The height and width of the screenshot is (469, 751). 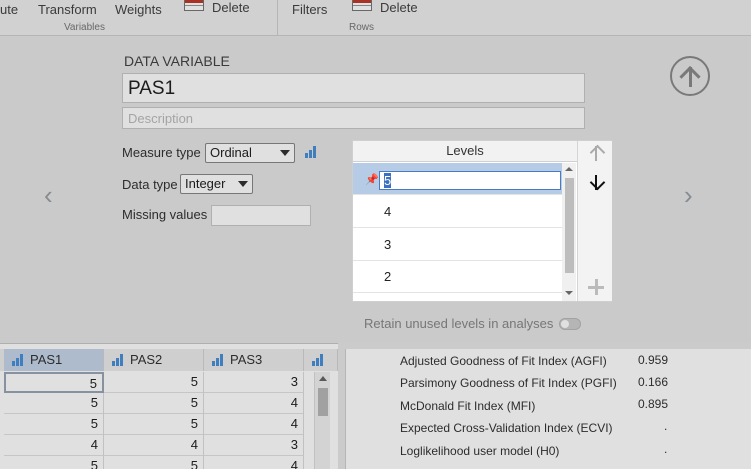 What do you see at coordinates (46, 359) in the screenshot?
I see `column-header-label: PAS1` at bounding box center [46, 359].